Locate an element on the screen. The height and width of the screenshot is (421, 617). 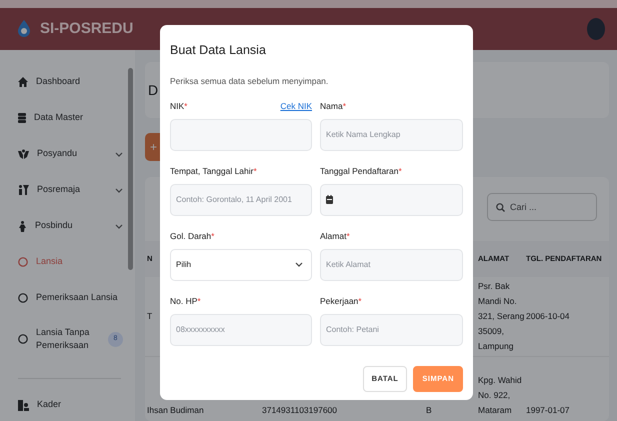
calendar-icon is located at coordinates (329, 199).